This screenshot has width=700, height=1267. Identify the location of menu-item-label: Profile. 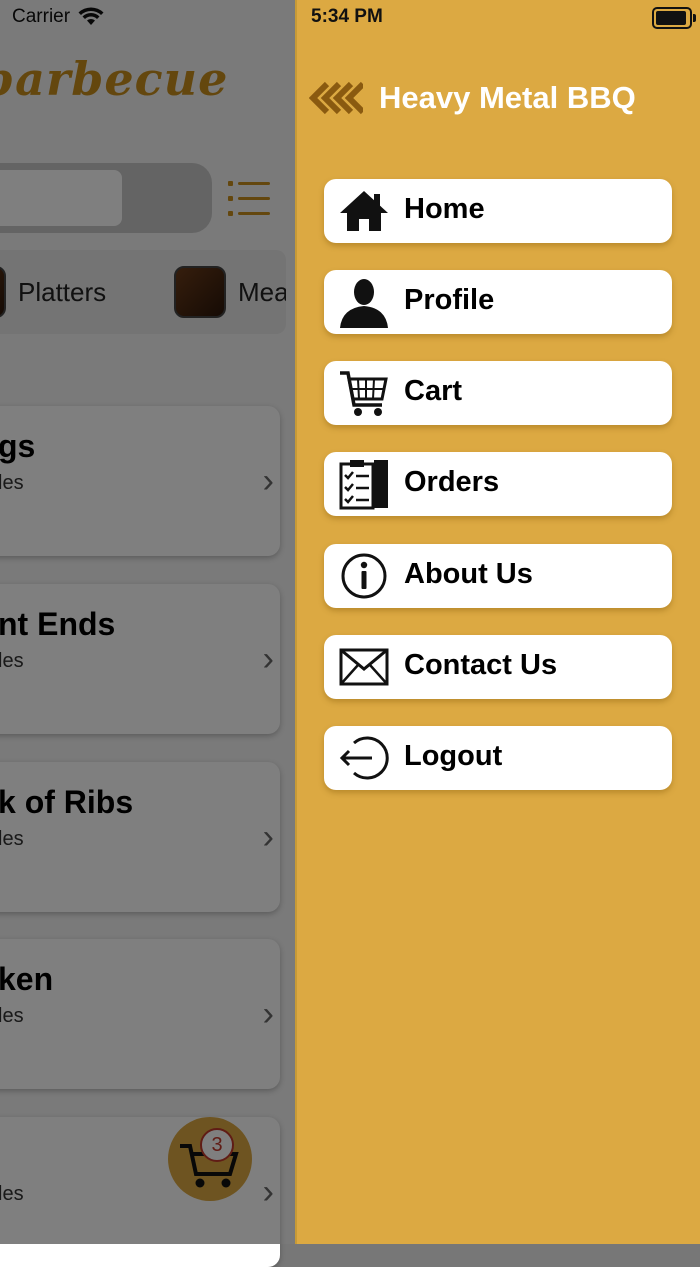
(449, 300).